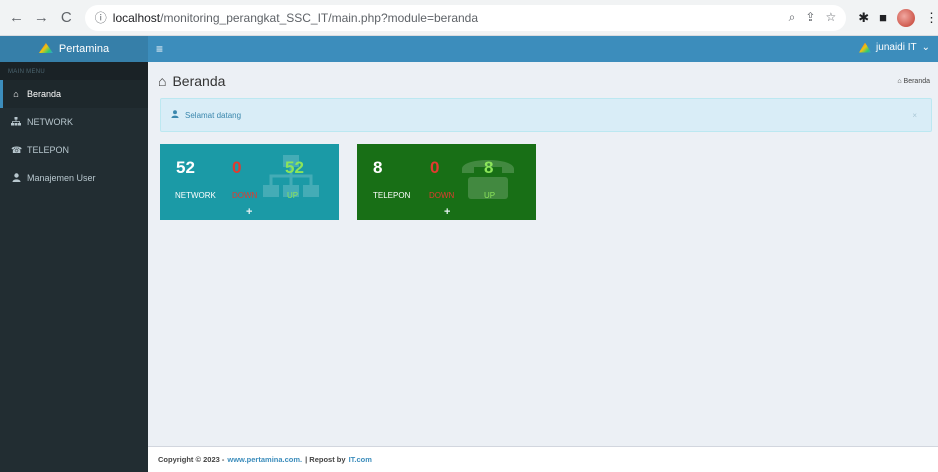 Image resolution: width=938 pixels, height=472 pixels. Describe the element at coordinates (16, 122) in the screenshot. I see `sitemap-icon` at that location.